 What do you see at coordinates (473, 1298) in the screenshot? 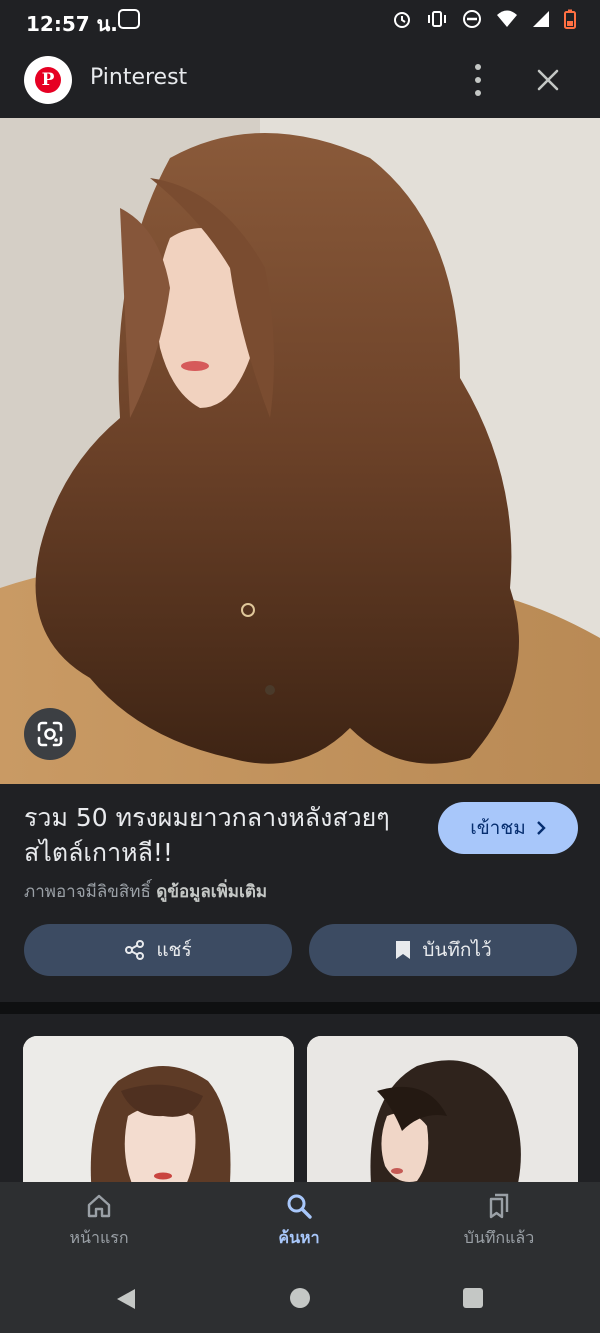
I see `recents-square-icon` at bounding box center [473, 1298].